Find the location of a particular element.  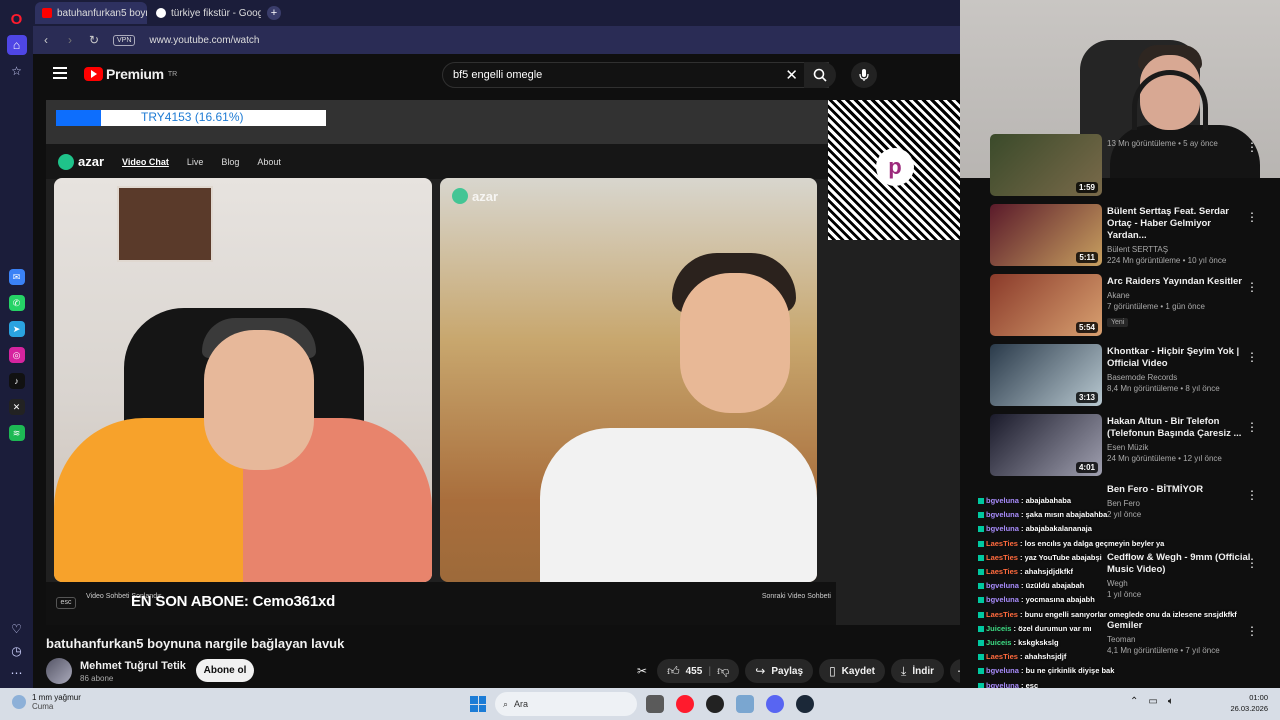

bookmark-star-icon: ☆ is located at coordinates (17, 71).